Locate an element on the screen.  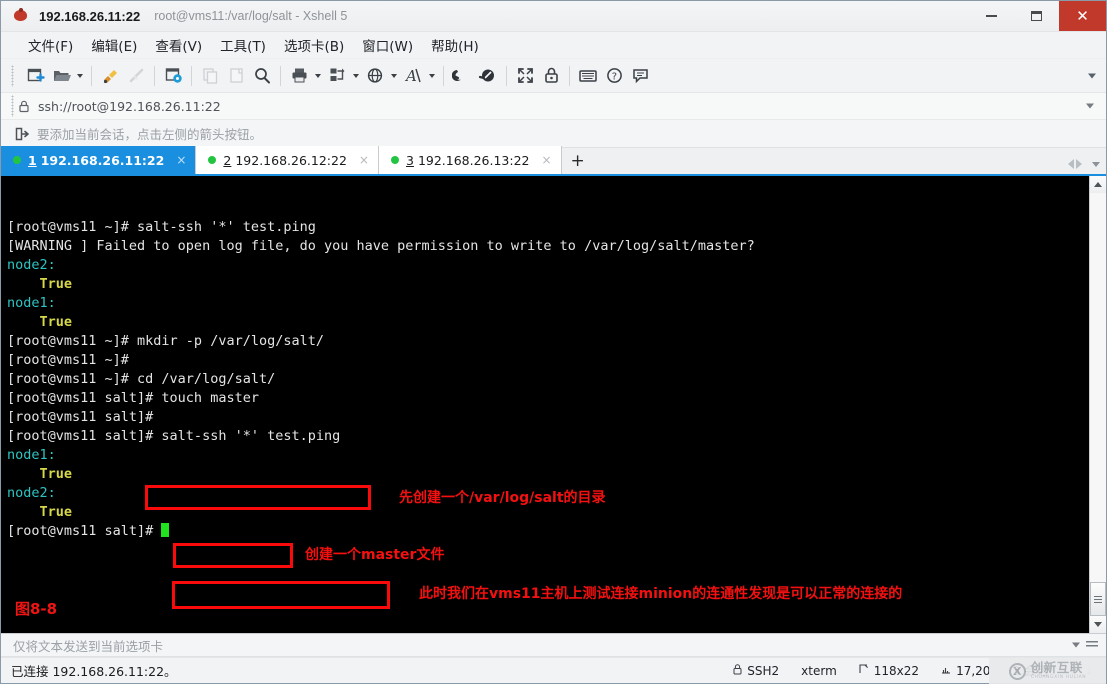
close-icon: ✕ is located at coordinates (1082, 15).